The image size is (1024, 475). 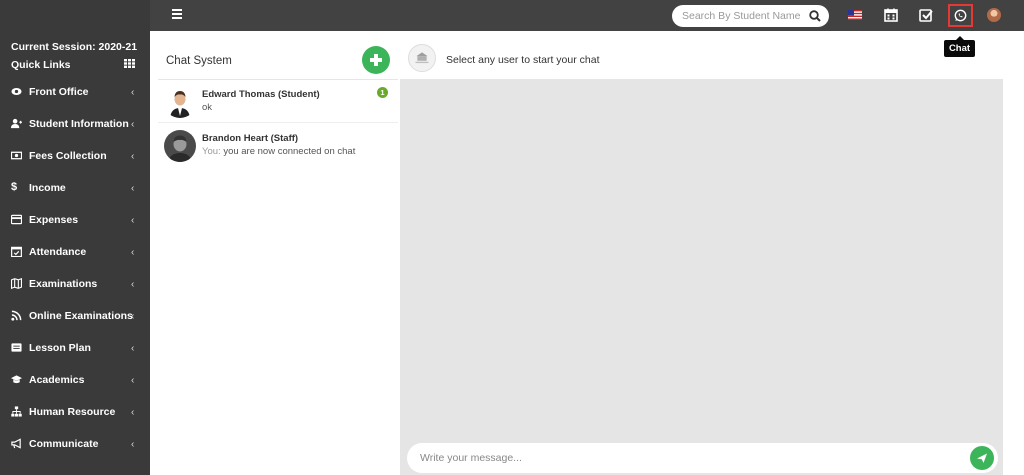 I want to click on send-button, so click(x=982, y=458).